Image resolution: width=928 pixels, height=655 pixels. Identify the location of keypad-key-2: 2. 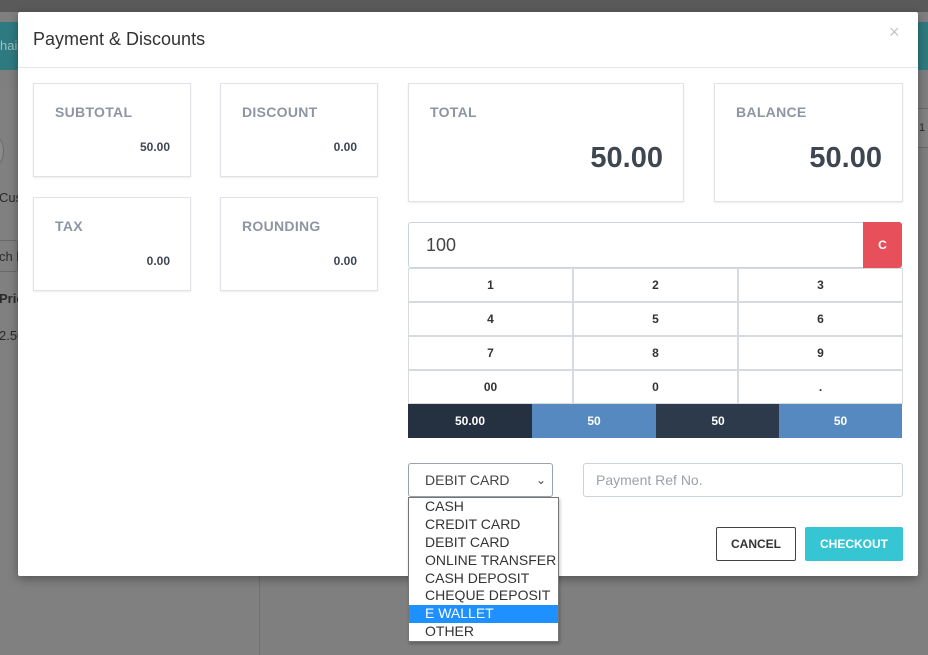
(655, 285).